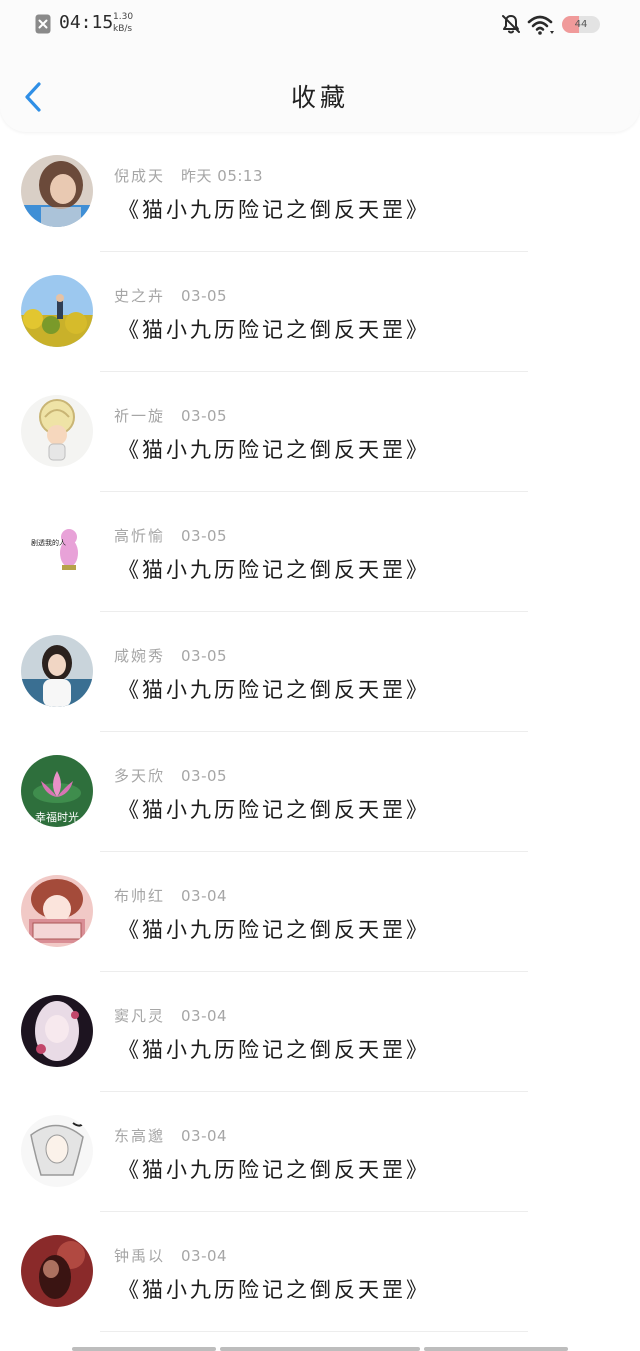 This screenshot has height=1351, width=640. What do you see at coordinates (314, 1331) in the screenshot?
I see `divider` at bounding box center [314, 1331].